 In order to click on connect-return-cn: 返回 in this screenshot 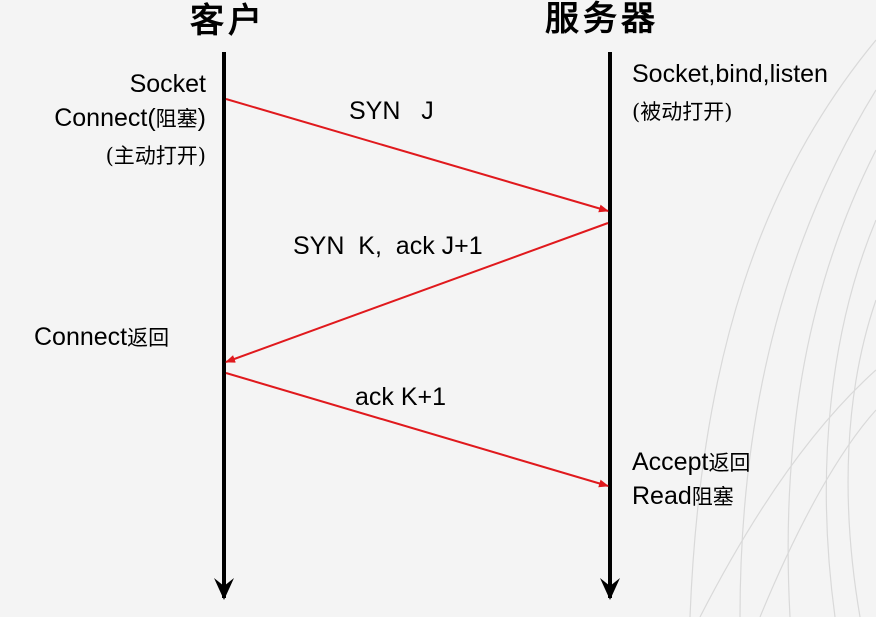, I will do `click(148, 338)`.